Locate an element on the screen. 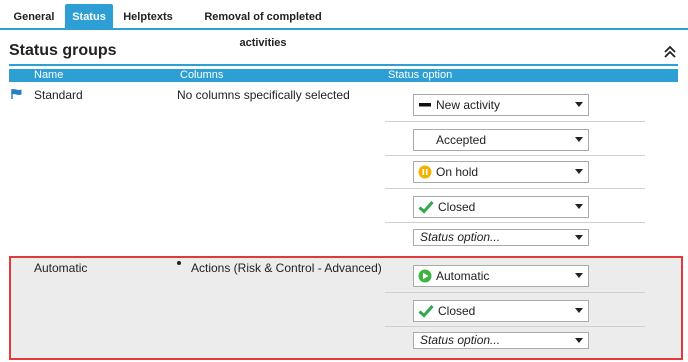 This screenshot has height=362, width=688. header-status-option: Status option is located at coordinates (420, 75).